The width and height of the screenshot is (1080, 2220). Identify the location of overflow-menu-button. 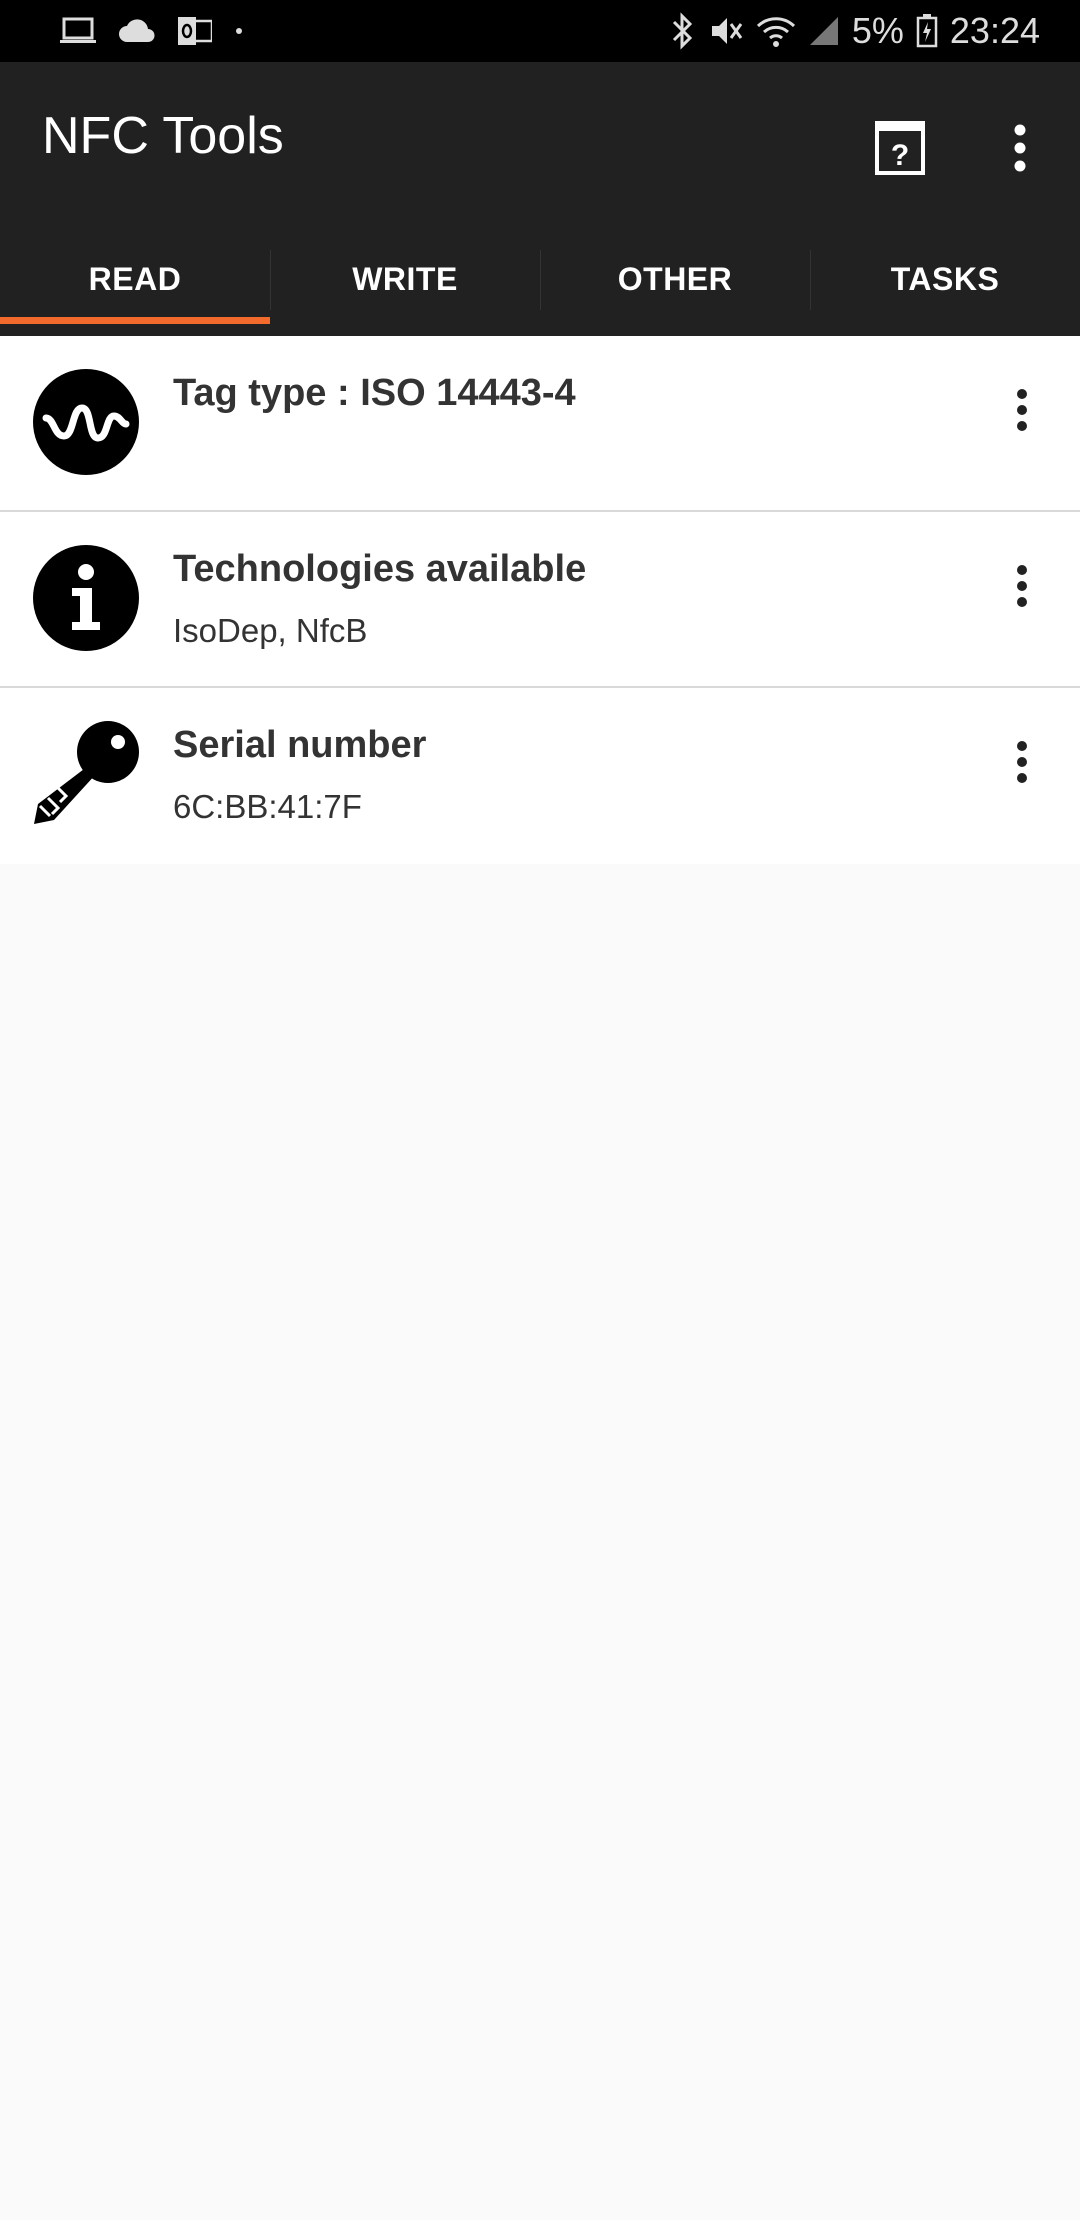
(1020, 150).